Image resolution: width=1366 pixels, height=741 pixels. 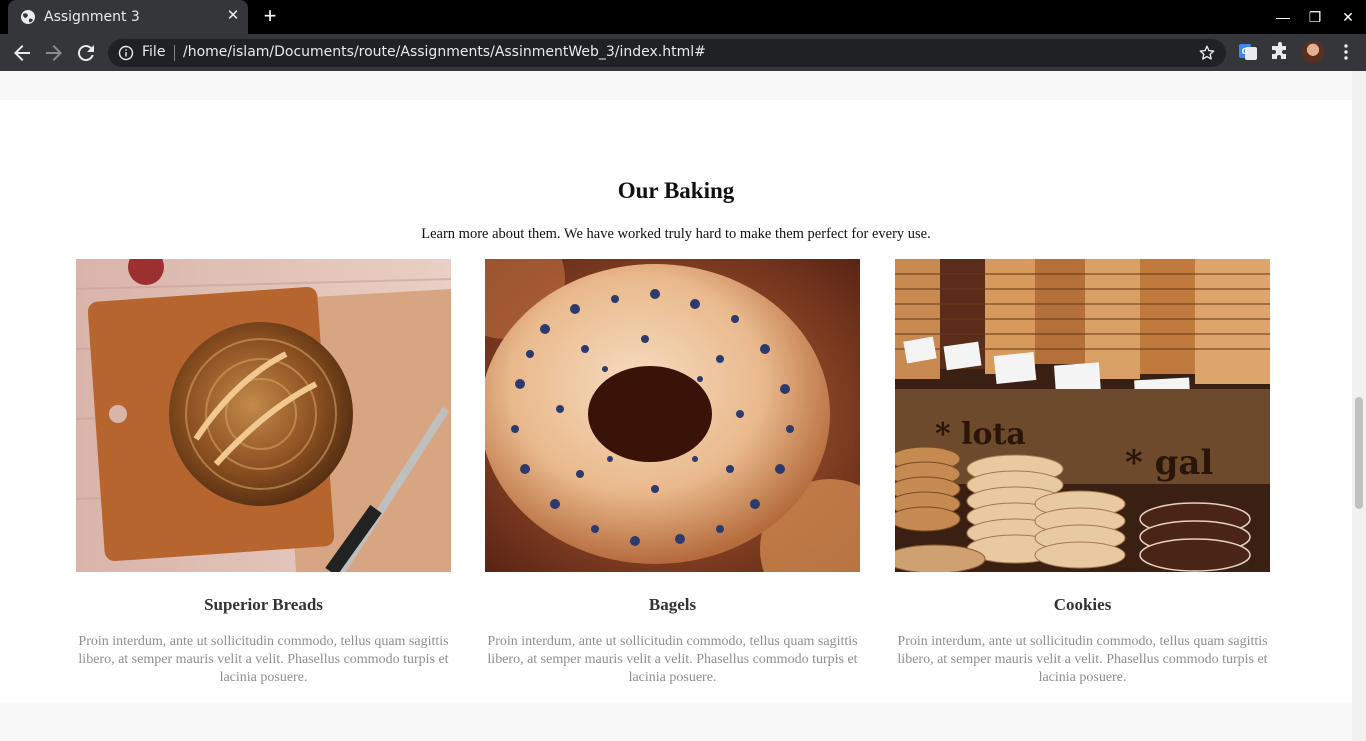 I want to click on tab-bar: Assignment 3 ✕ + — ❐ ✕, so click(x=683, y=17).